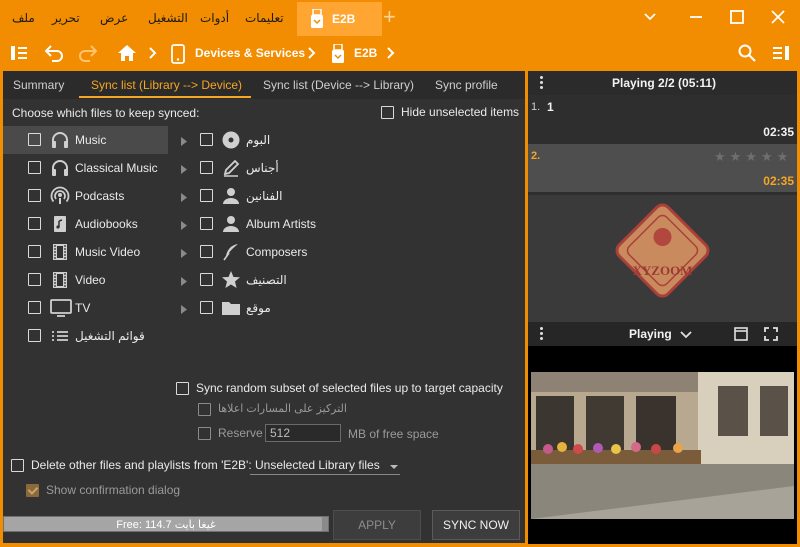 The height and width of the screenshot is (547, 800). I want to click on nav-bar: Devices & Services E2B, so click(400, 53).